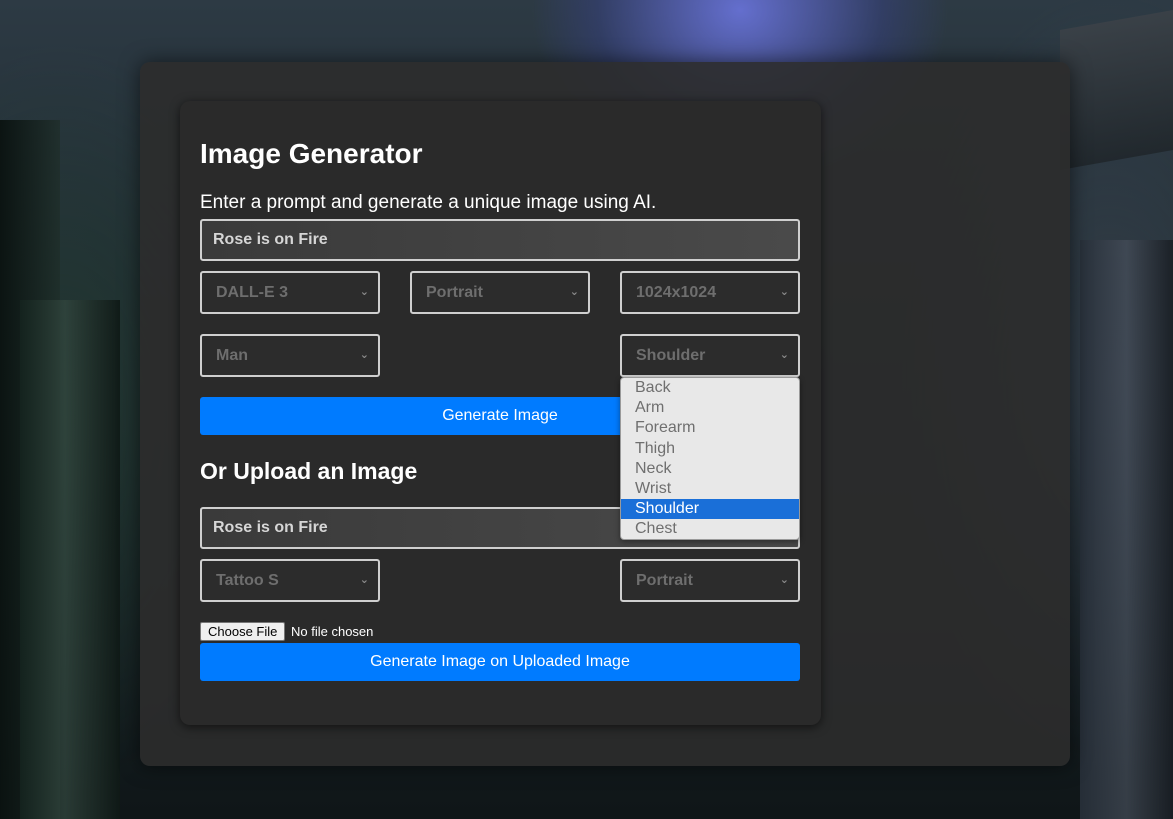  I want to click on background-ruin-right-top, so click(1116, 90).